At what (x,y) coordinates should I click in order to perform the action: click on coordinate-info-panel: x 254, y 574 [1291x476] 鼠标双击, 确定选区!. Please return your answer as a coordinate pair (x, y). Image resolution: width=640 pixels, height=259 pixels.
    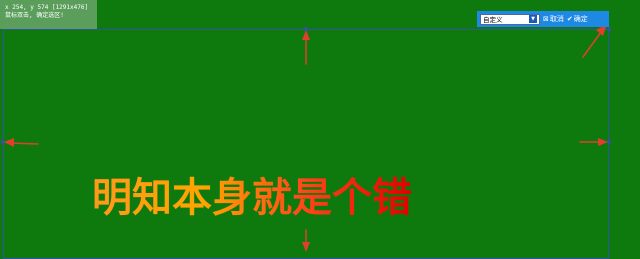
    Looking at the image, I should click on (48, 14).